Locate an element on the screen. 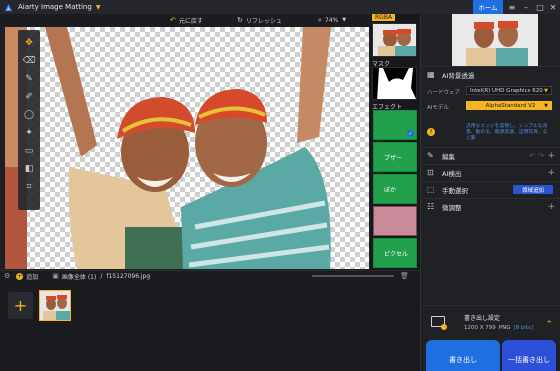 This screenshot has width=560, height=371. manual-select-label: 手動選択 is located at coordinates (455, 190).